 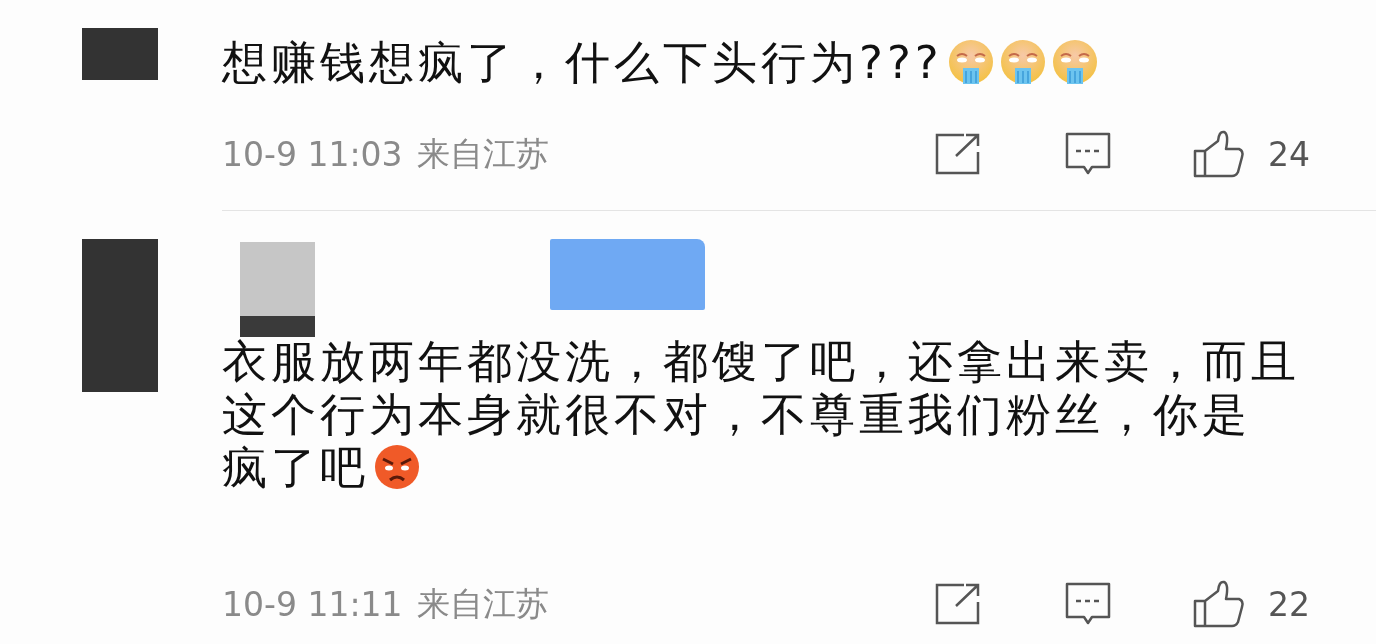 What do you see at coordinates (295, 467) in the screenshot?
I see `comment-text: 疯了吧` at bounding box center [295, 467].